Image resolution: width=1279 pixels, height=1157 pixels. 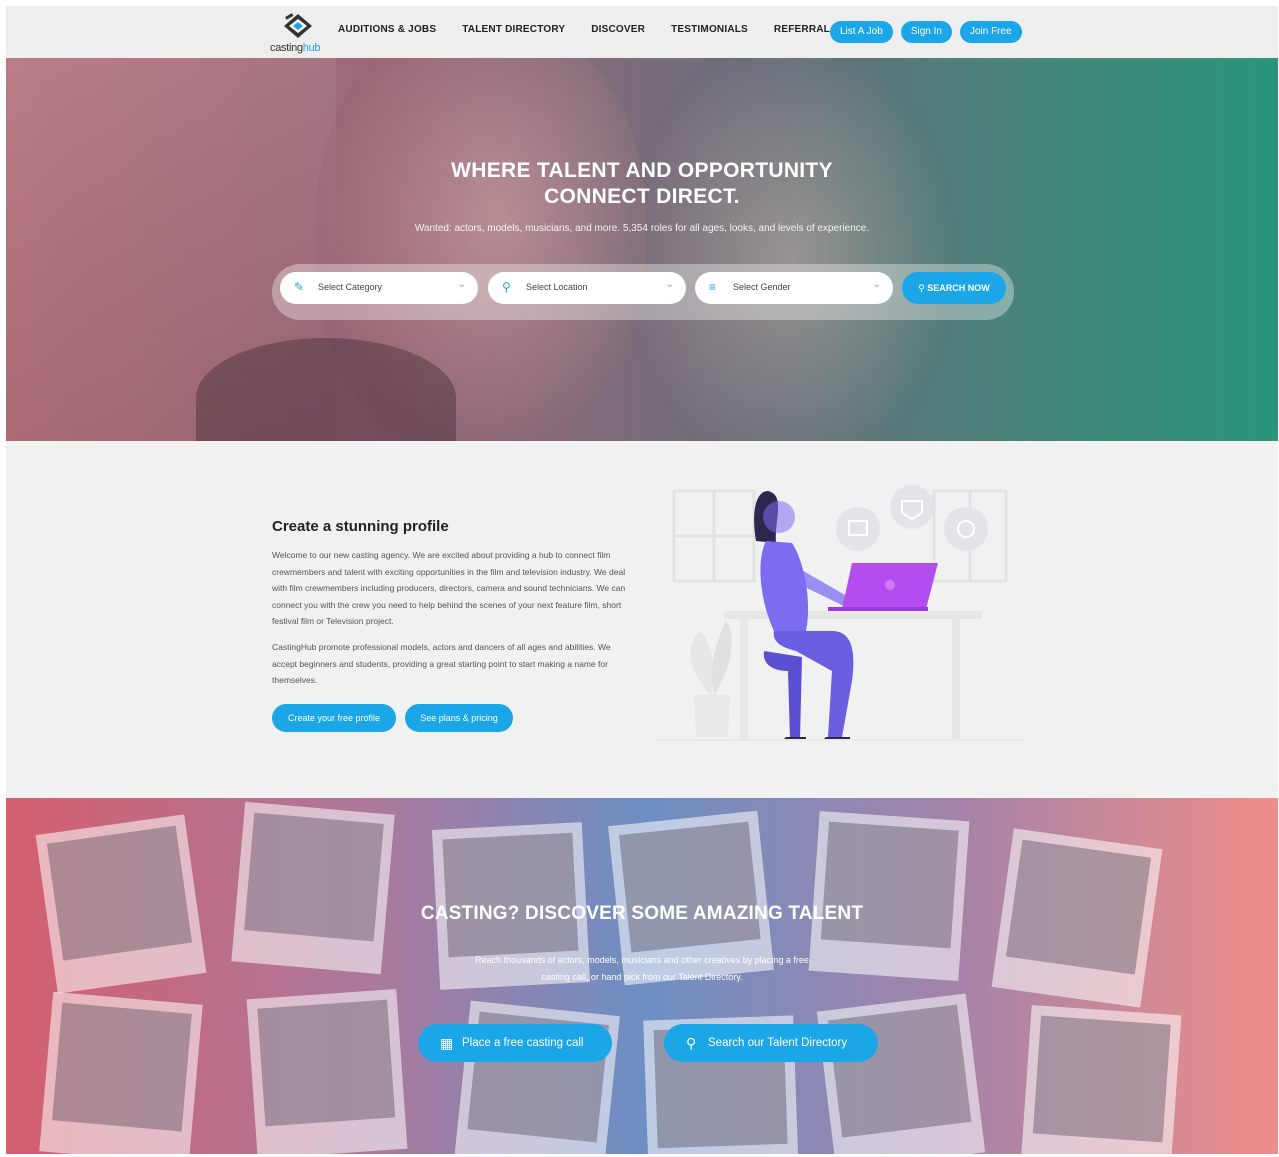 What do you see at coordinates (295, 48) in the screenshot?
I see `logo-text: castinghub` at bounding box center [295, 48].